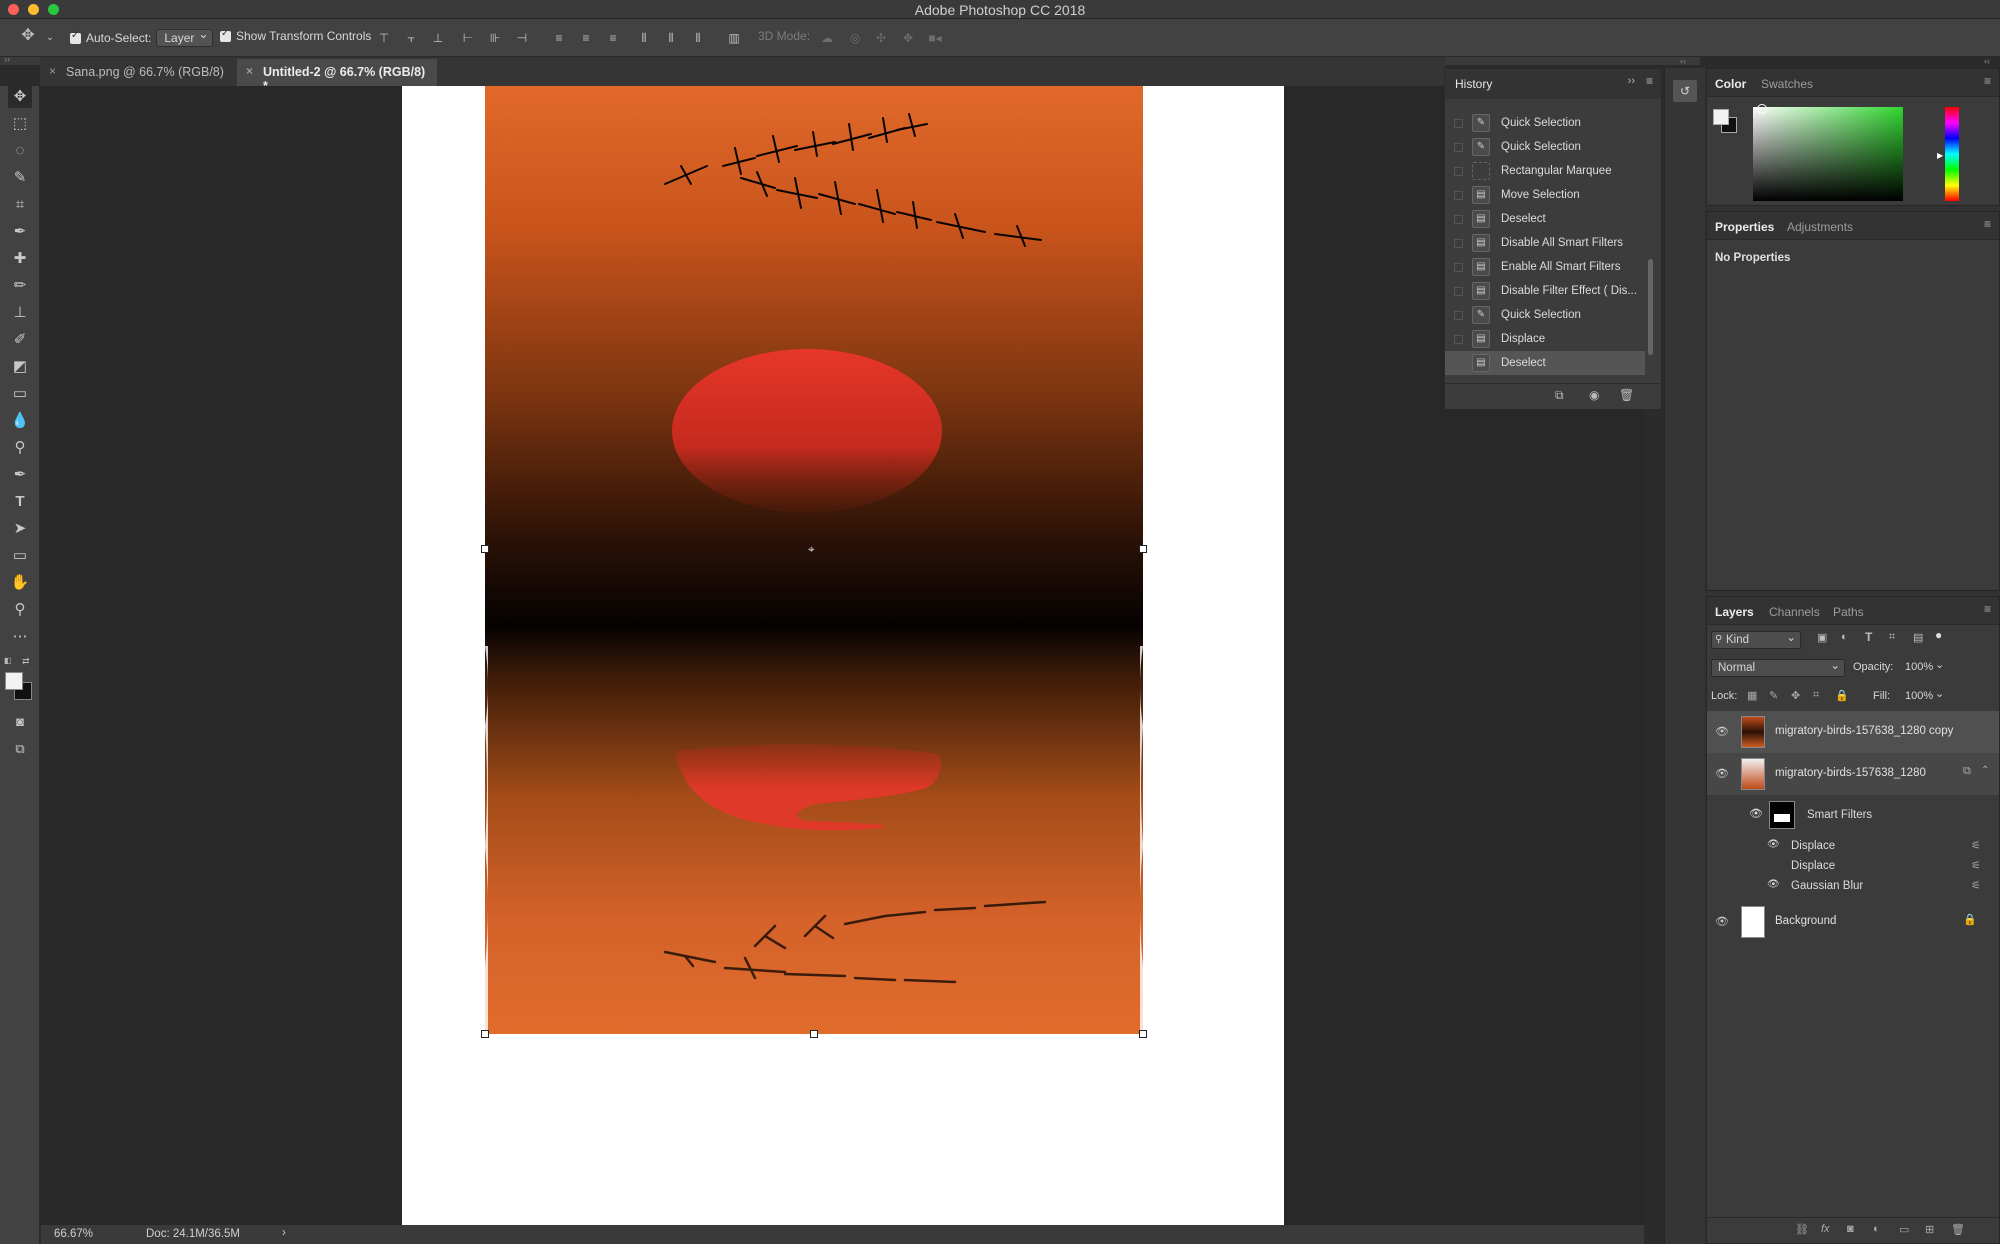 This screenshot has height=1244, width=2000. I want to click on tab-color: Color, so click(1730, 84).